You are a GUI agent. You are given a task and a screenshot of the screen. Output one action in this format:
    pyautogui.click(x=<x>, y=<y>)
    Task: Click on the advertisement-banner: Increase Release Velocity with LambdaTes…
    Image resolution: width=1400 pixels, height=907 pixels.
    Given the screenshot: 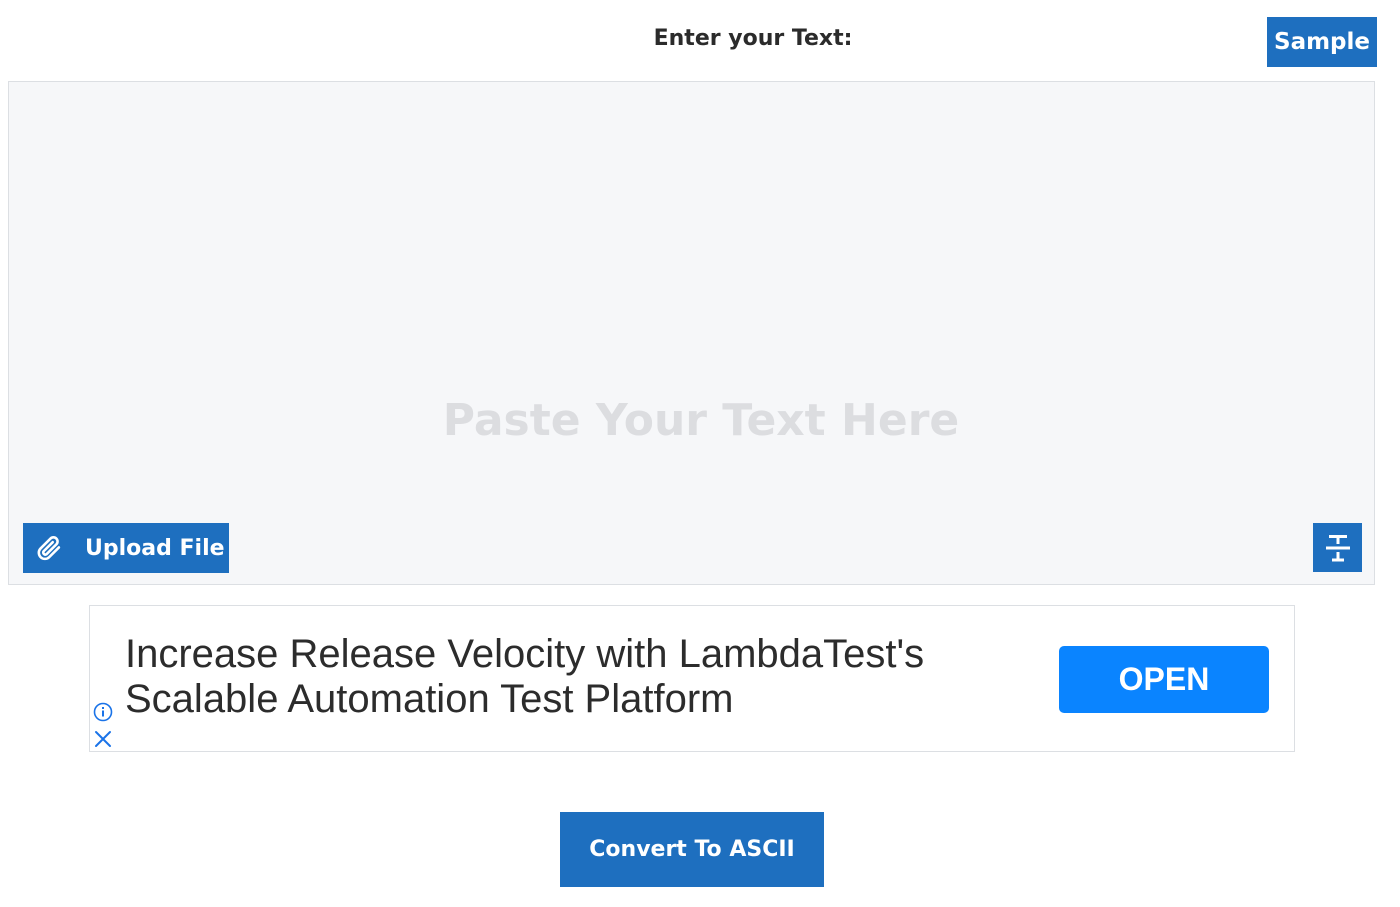 What is the action you would take?
    pyautogui.click(x=692, y=678)
    